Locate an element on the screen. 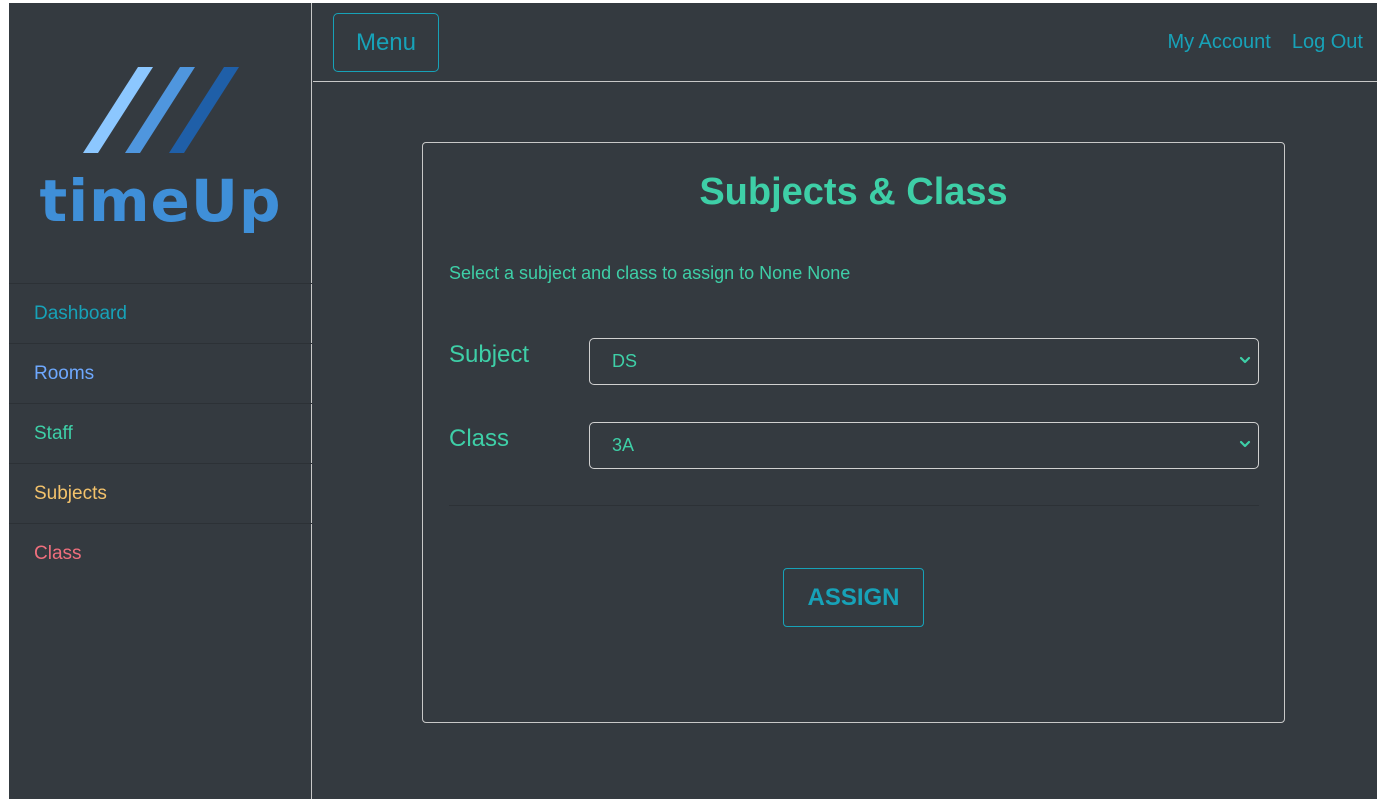  subject-select: DS is located at coordinates (924, 361).